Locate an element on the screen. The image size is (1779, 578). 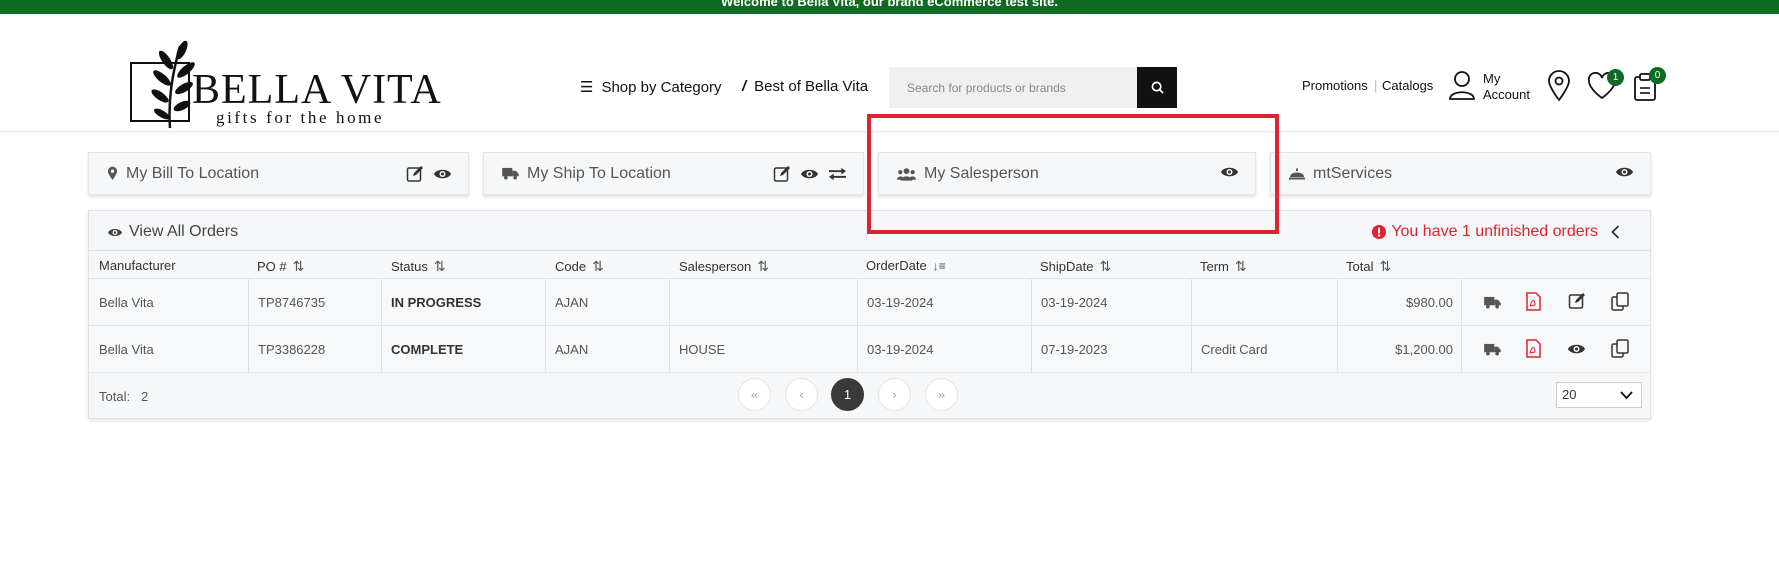
col-term-label: Term is located at coordinates (1214, 266).